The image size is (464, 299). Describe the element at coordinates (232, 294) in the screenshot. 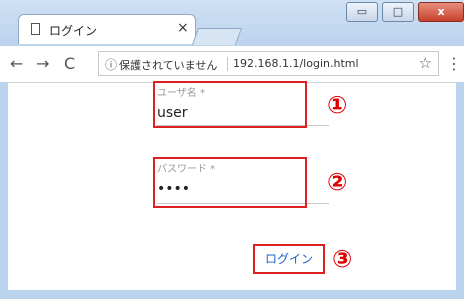

I see `window-border-bottom` at that location.